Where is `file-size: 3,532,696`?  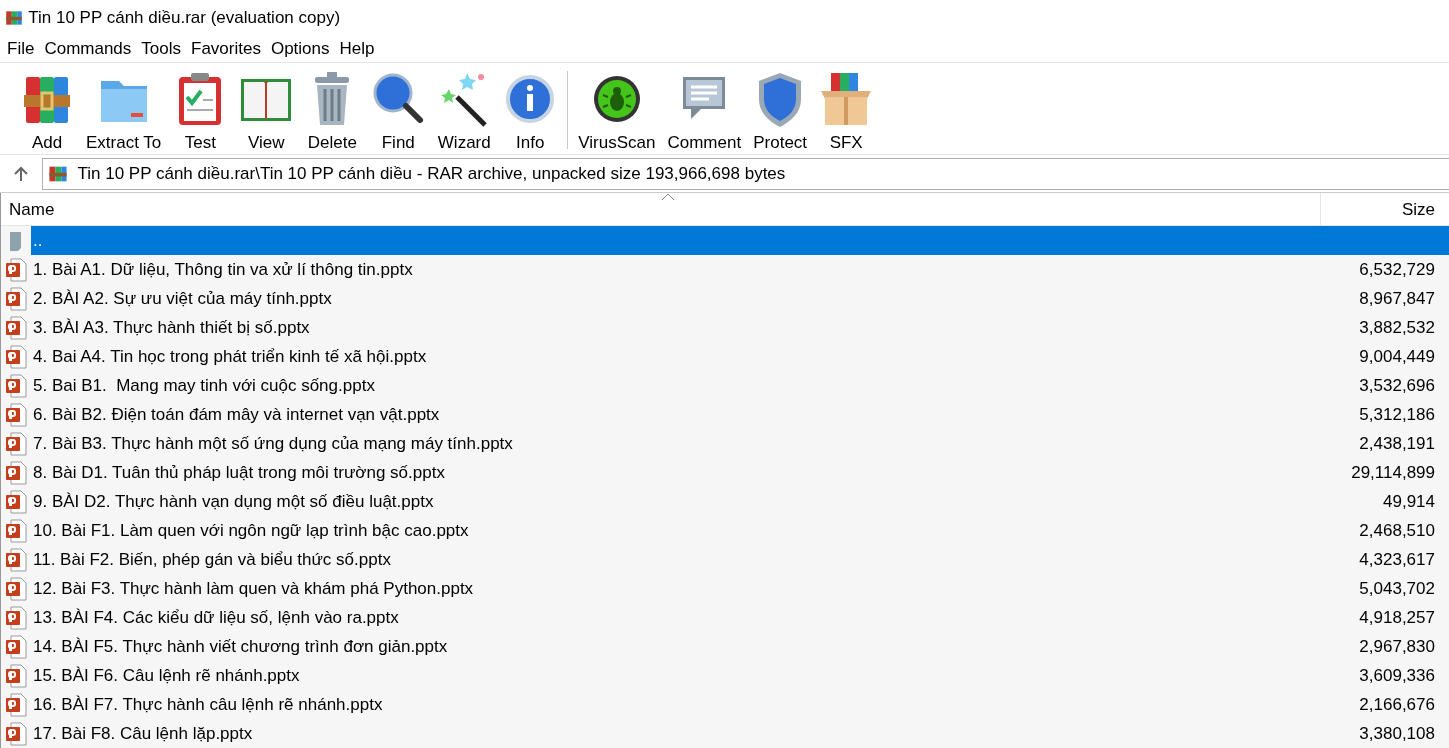 file-size: 3,532,696 is located at coordinates (1397, 386).